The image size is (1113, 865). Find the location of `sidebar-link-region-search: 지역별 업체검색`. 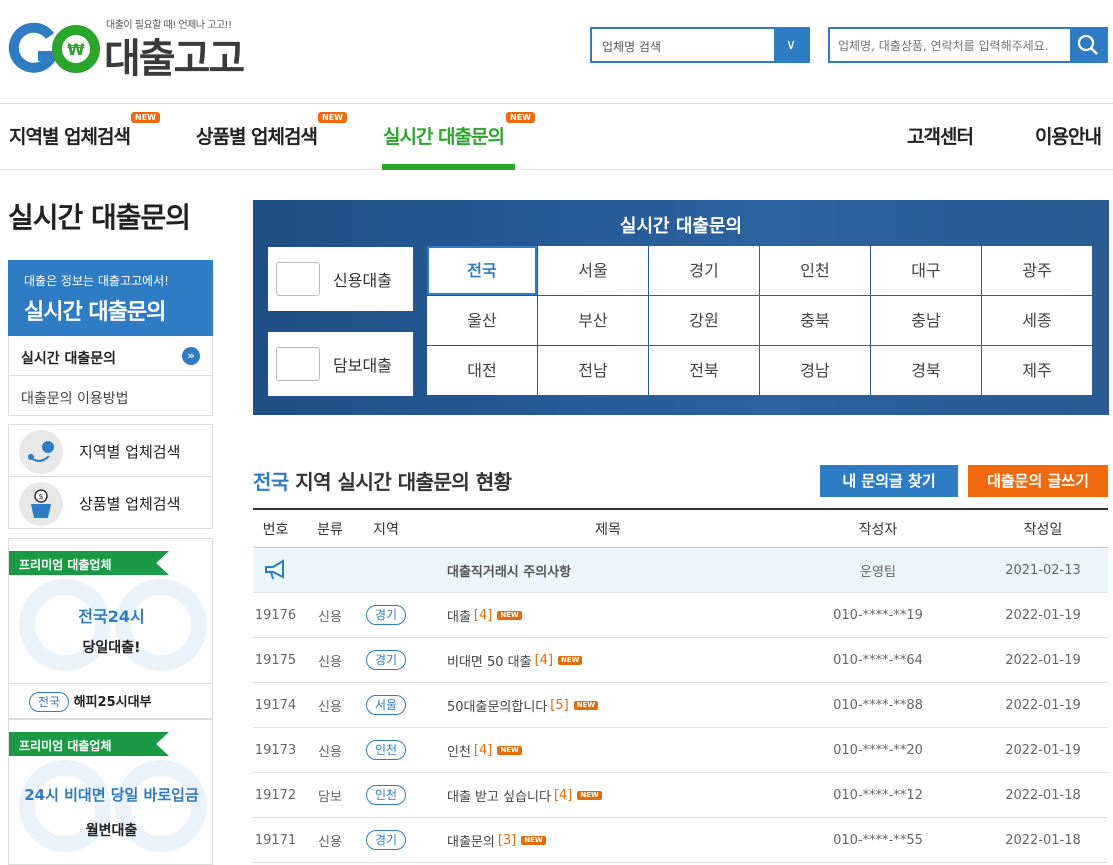

sidebar-link-region-search: 지역별 업체검색 is located at coordinates (110, 450).